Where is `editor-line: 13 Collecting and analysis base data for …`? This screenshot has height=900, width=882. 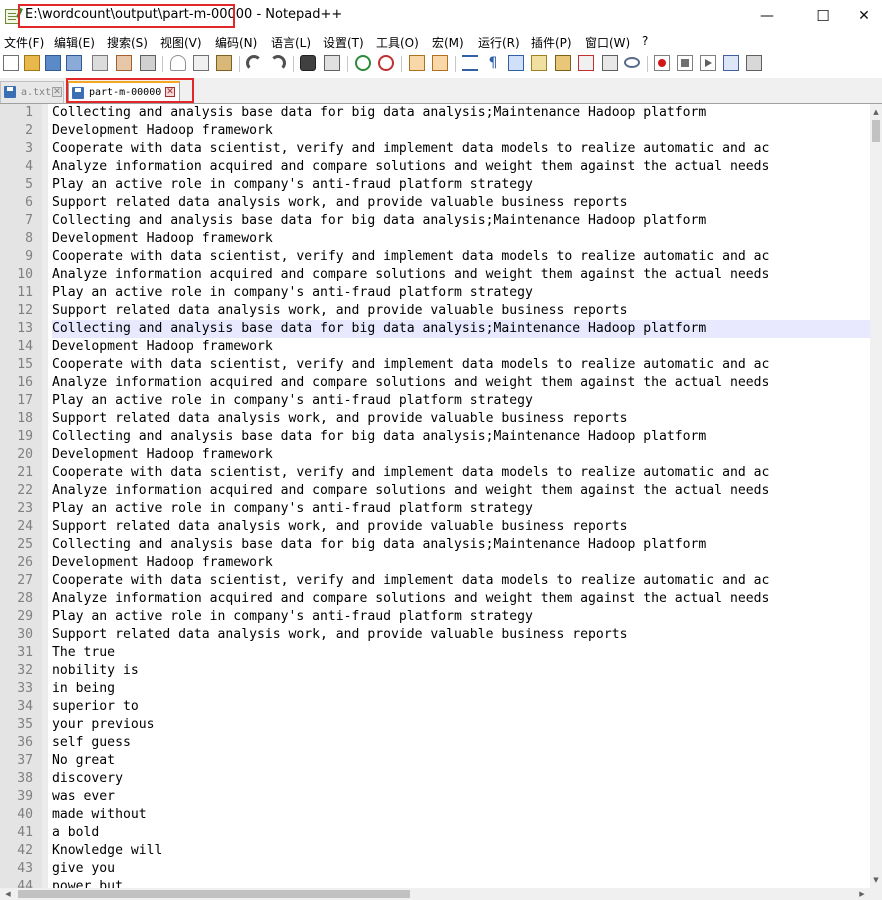
editor-line: 13 Collecting and analysis base data for … is located at coordinates (441, 329).